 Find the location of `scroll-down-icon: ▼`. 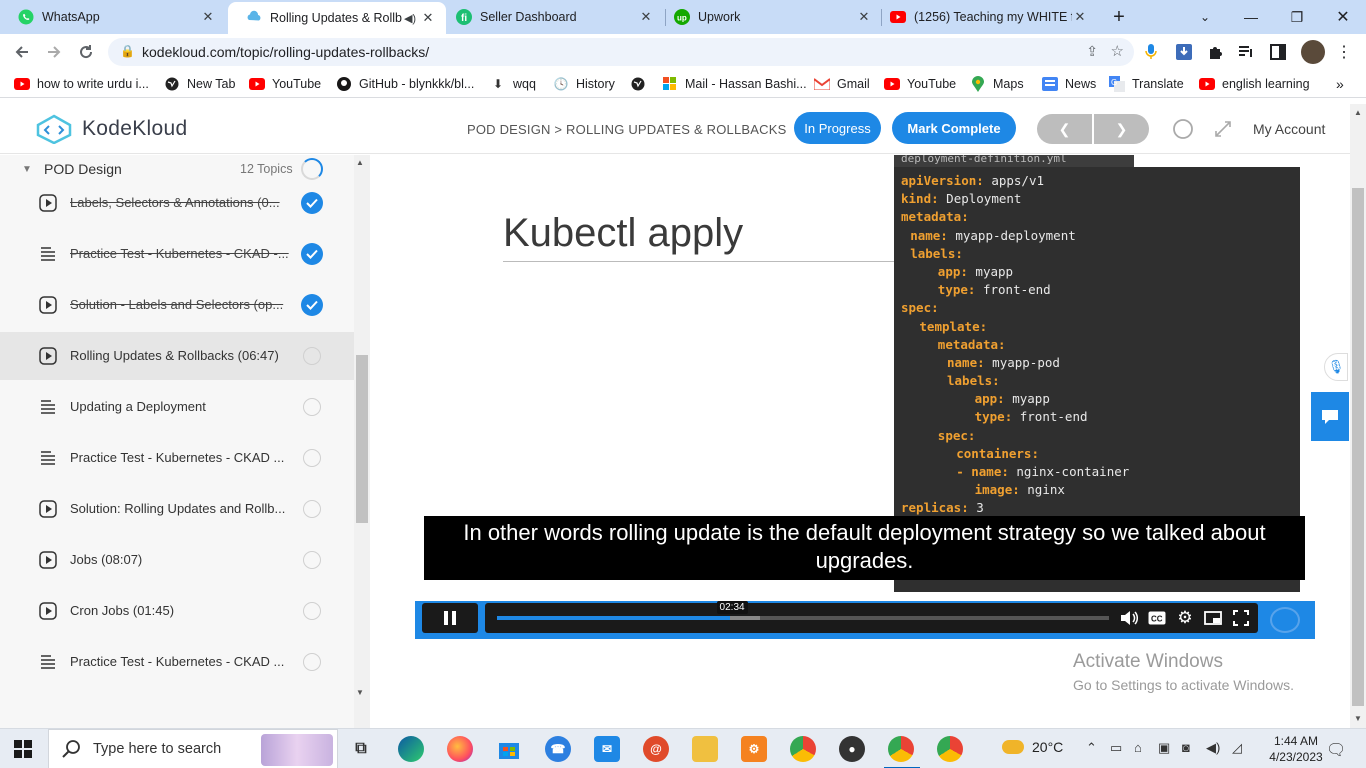

scroll-down-icon: ▼ is located at coordinates (360, 692).